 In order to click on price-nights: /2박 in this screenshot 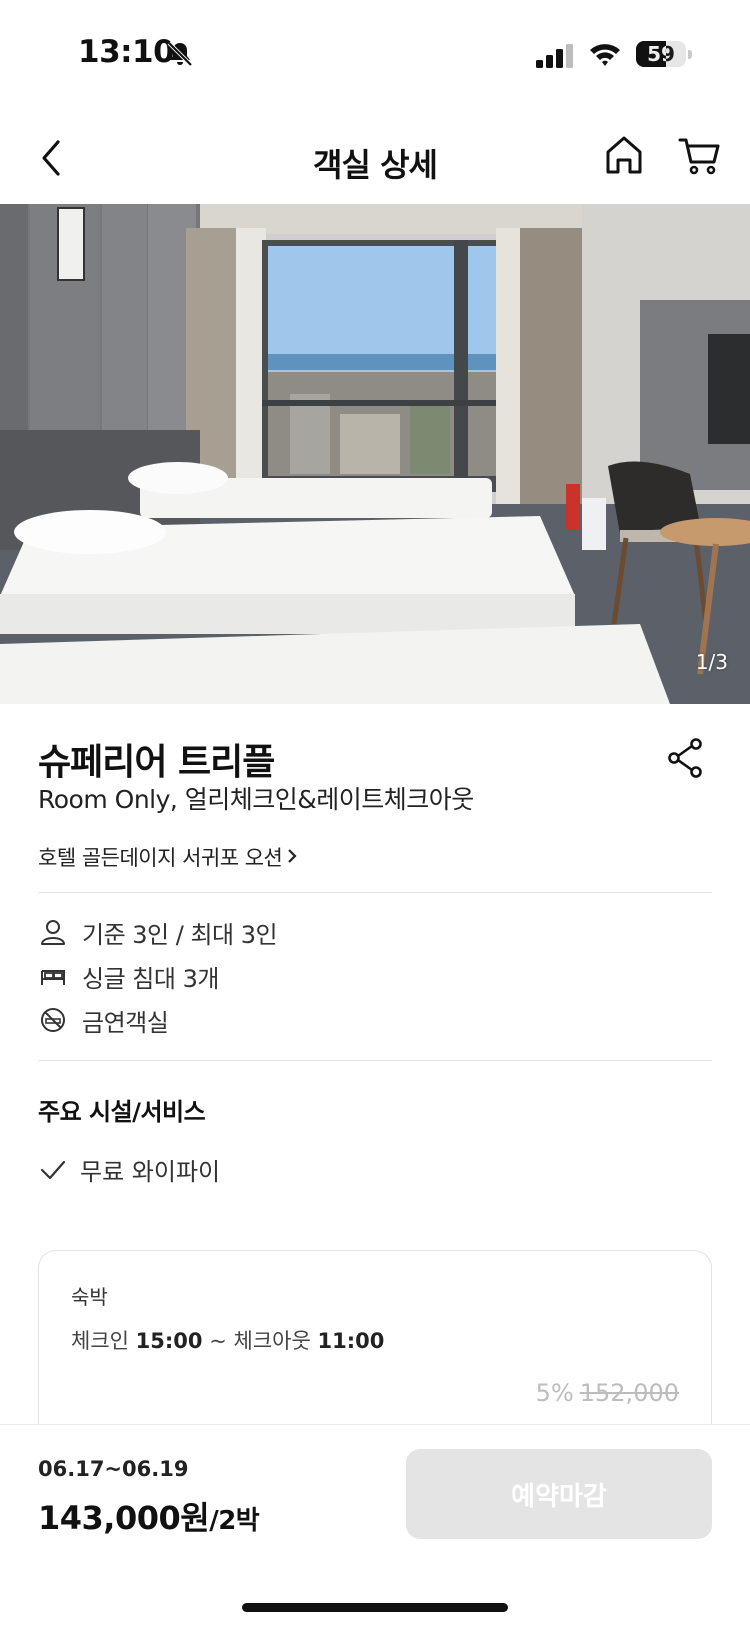, I will do `click(234, 1521)`.